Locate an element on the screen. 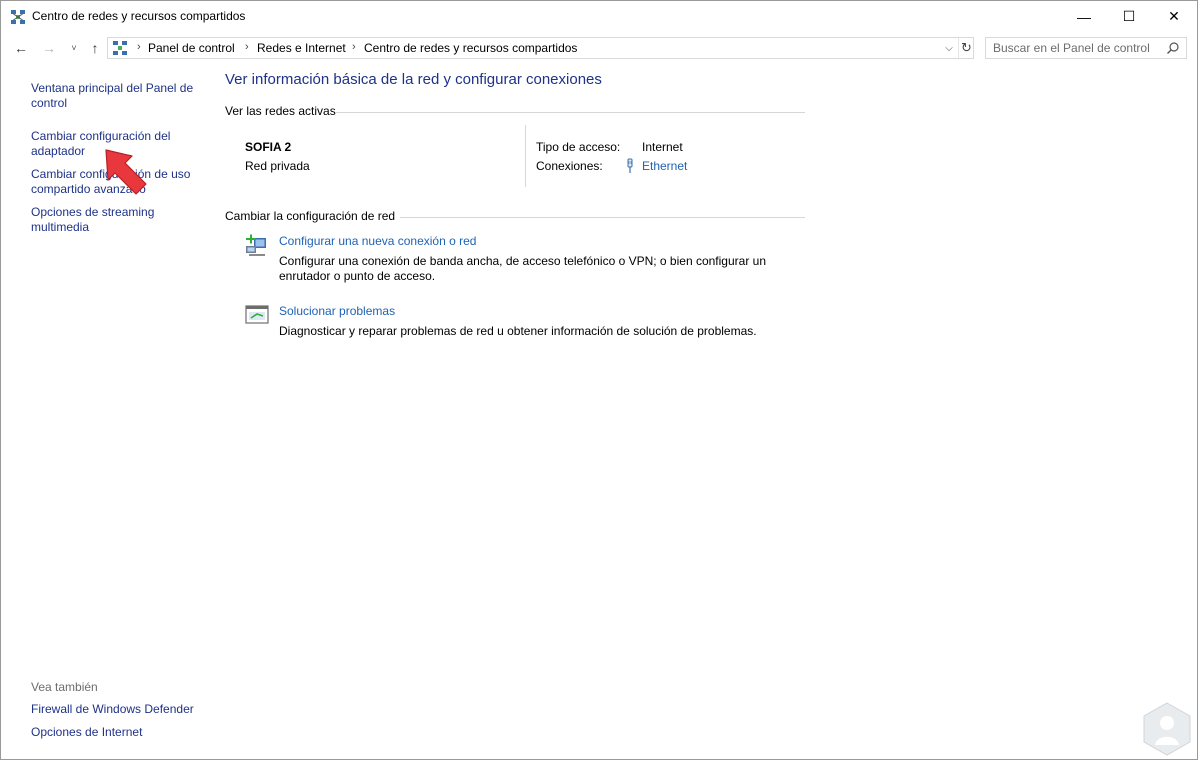 Image resolution: width=1198 pixels, height=760 pixels. maximize-icon: ☐ is located at coordinates (1129, 16).